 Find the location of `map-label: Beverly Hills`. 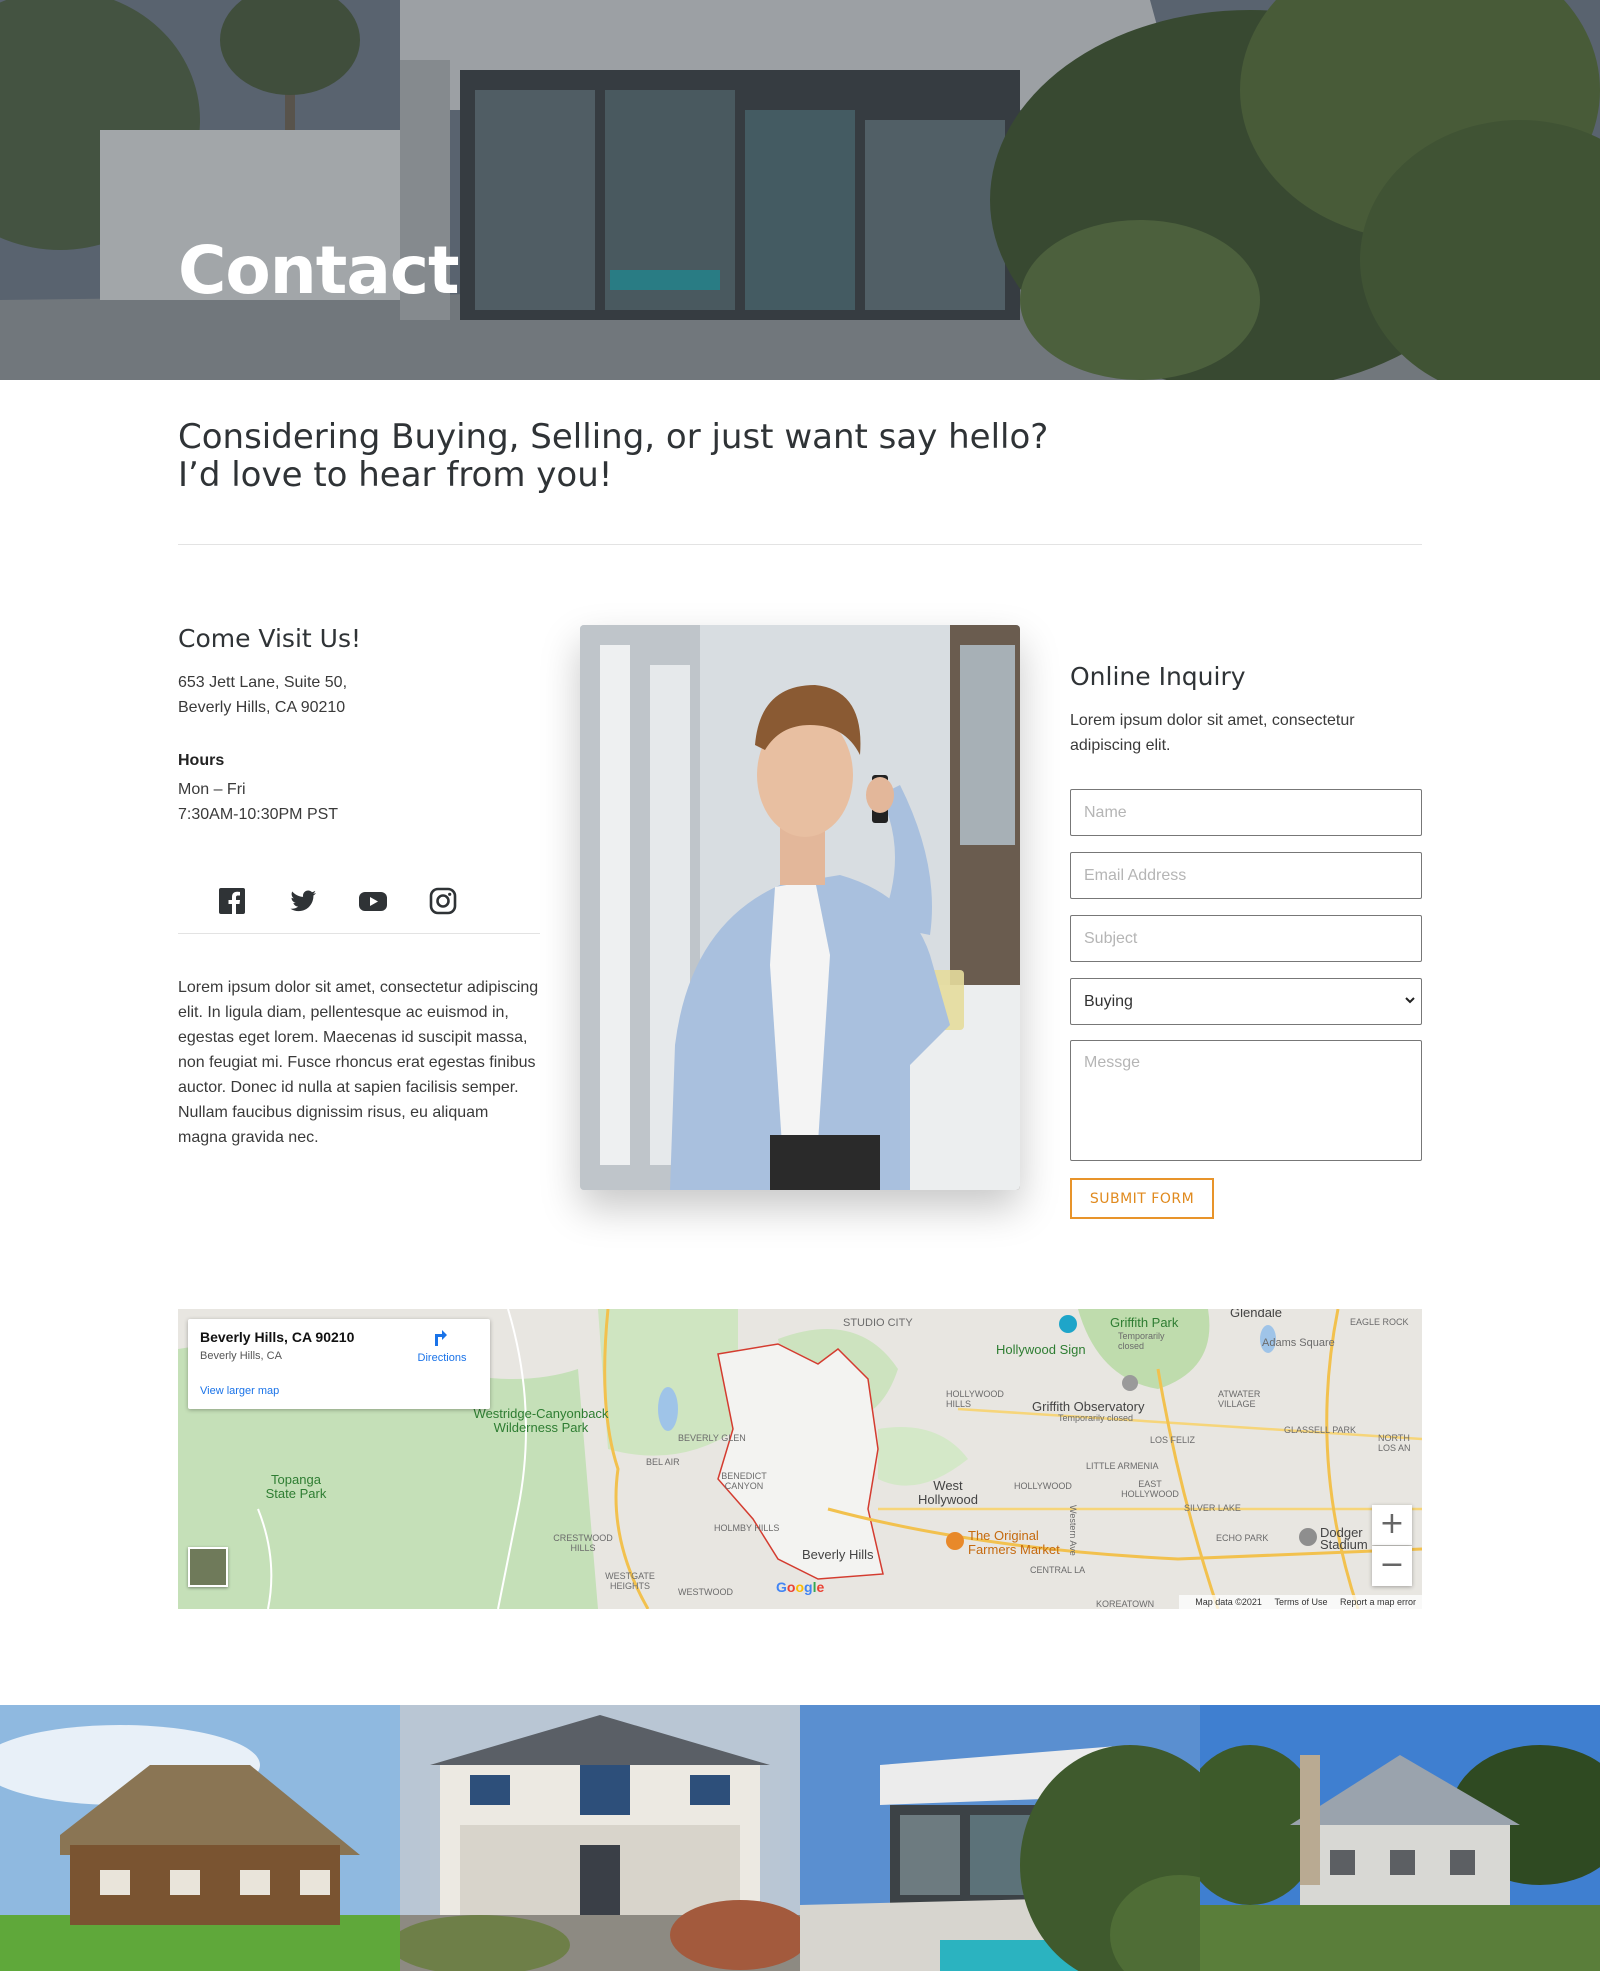

map-label: Beverly Hills is located at coordinates (838, 1554).